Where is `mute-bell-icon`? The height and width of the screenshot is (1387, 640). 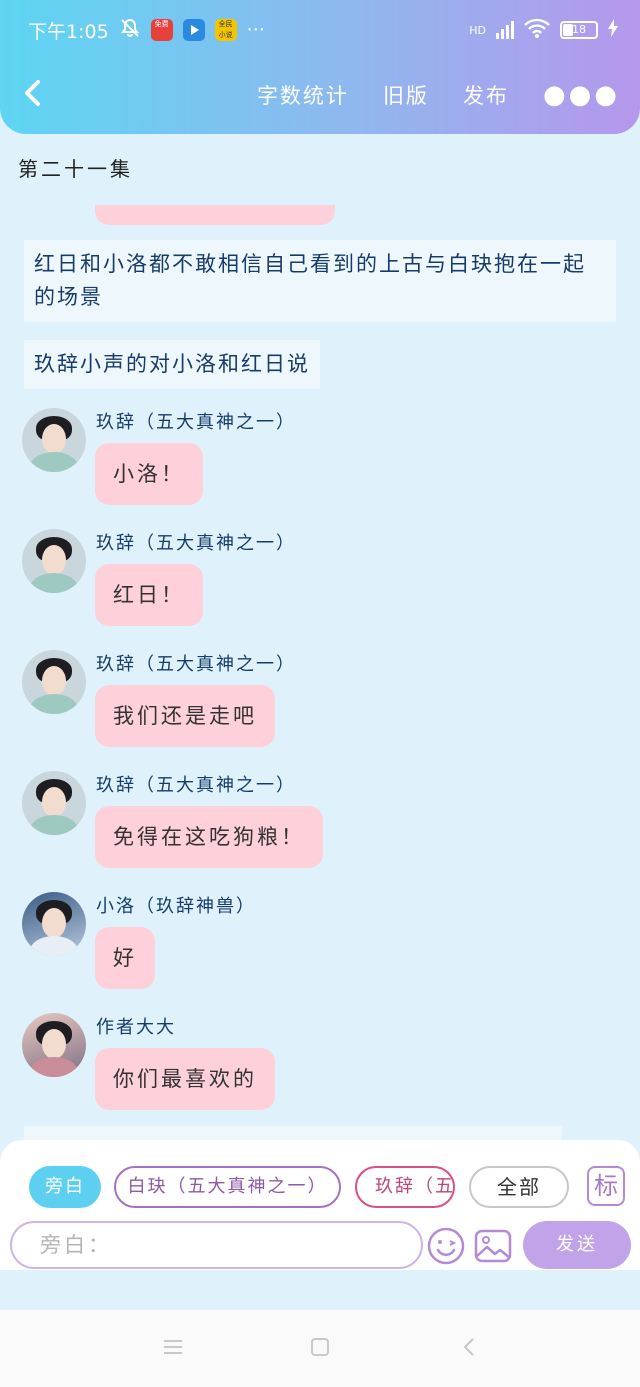 mute-bell-icon is located at coordinates (130, 30).